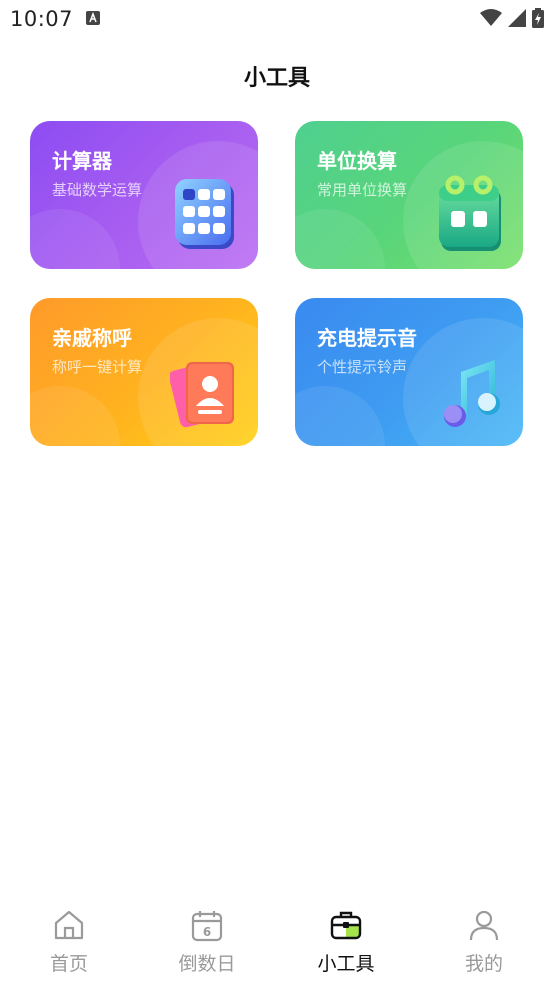  Describe the element at coordinates (491, 20) in the screenshot. I see `wifi-icon` at that location.